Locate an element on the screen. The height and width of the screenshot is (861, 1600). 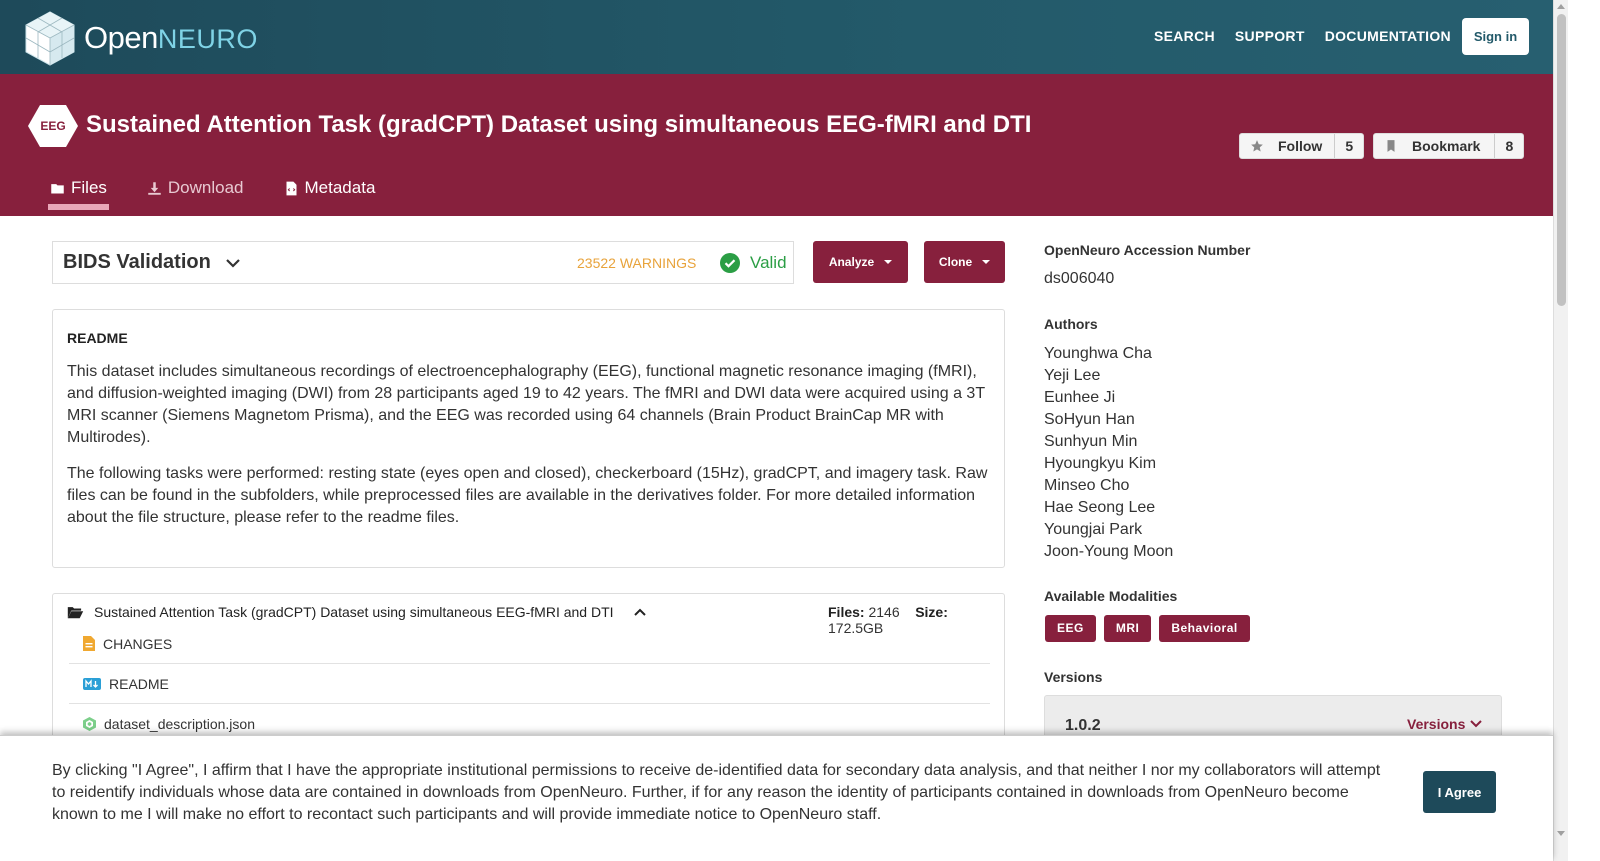
scroll-thumb is located at coordinates (1561, 160).